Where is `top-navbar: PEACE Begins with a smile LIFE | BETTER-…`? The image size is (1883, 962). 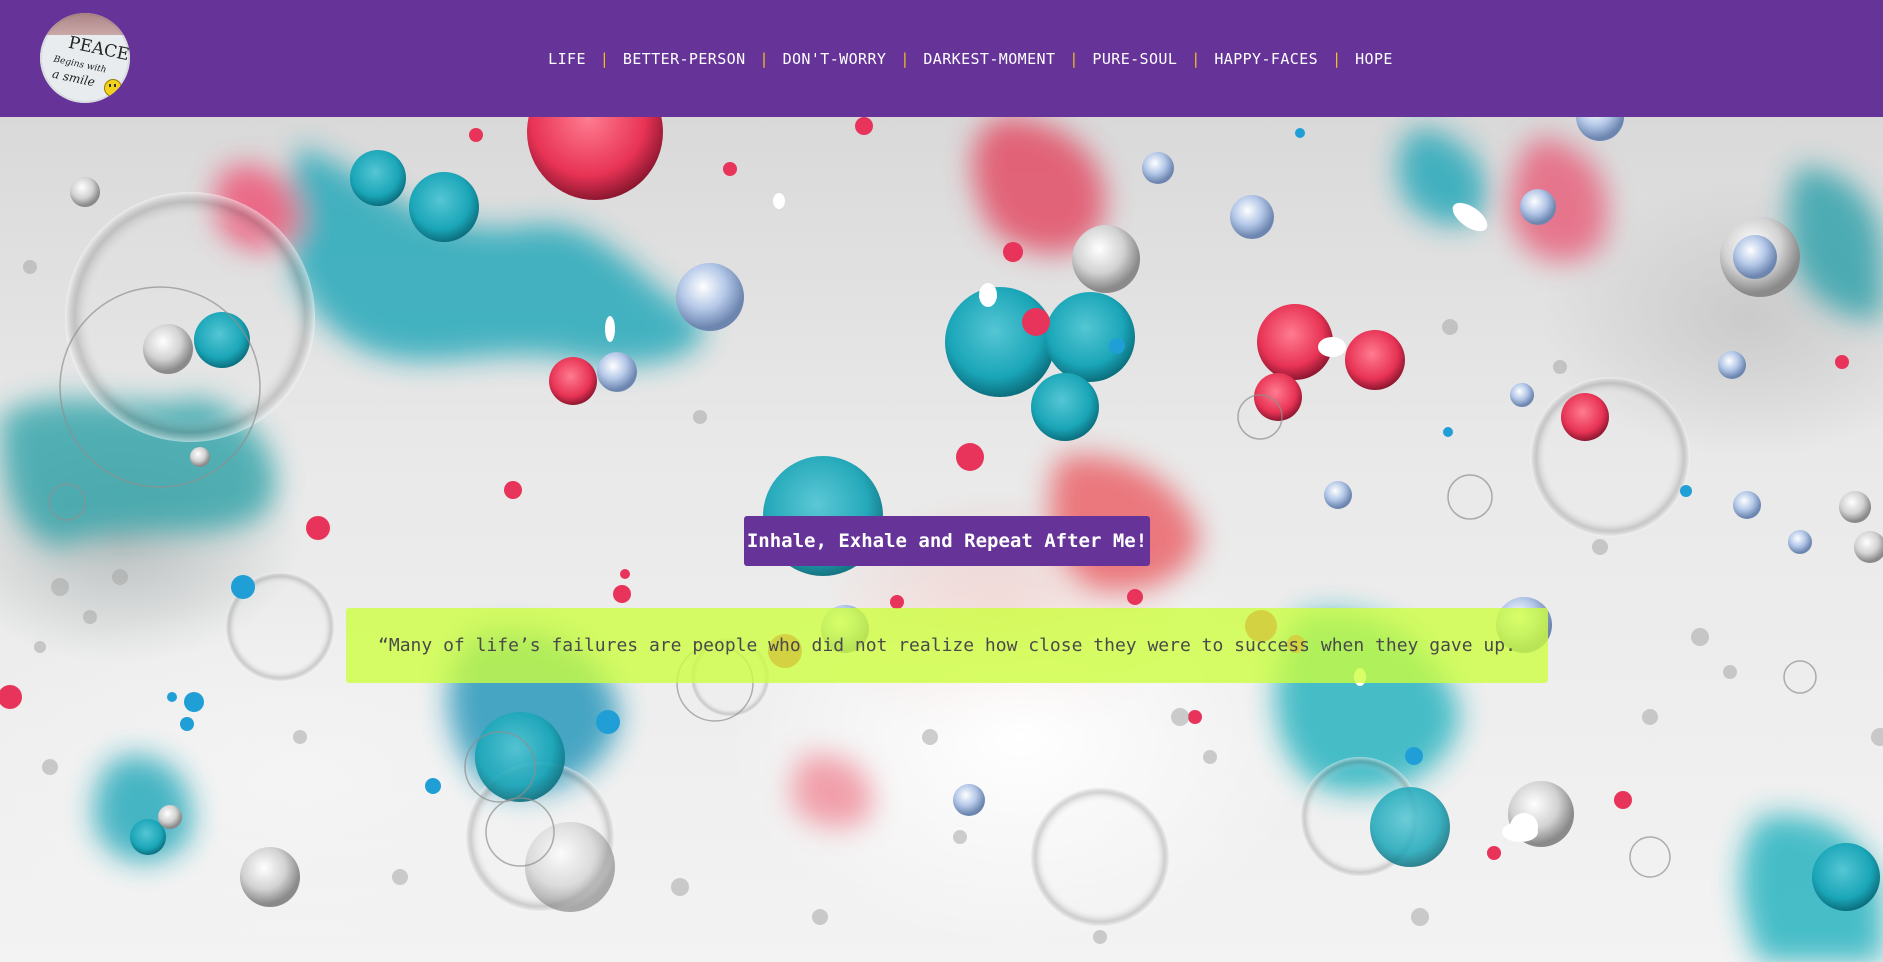
top-navbar: PEACE Begins with a smile LIFE | BETTER-… is located at coordinates (941, 58).